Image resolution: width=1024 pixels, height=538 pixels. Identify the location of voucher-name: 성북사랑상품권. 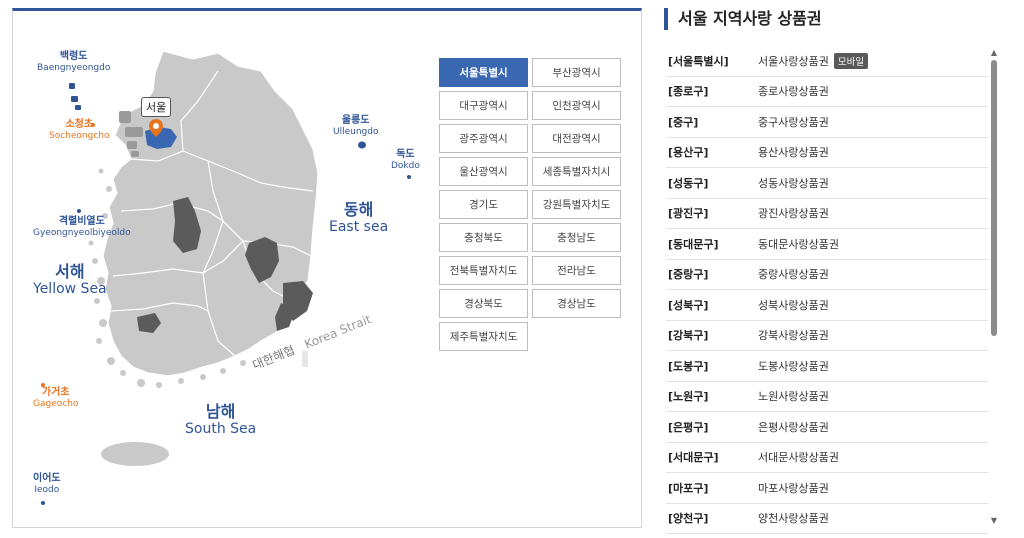
(793, 305).